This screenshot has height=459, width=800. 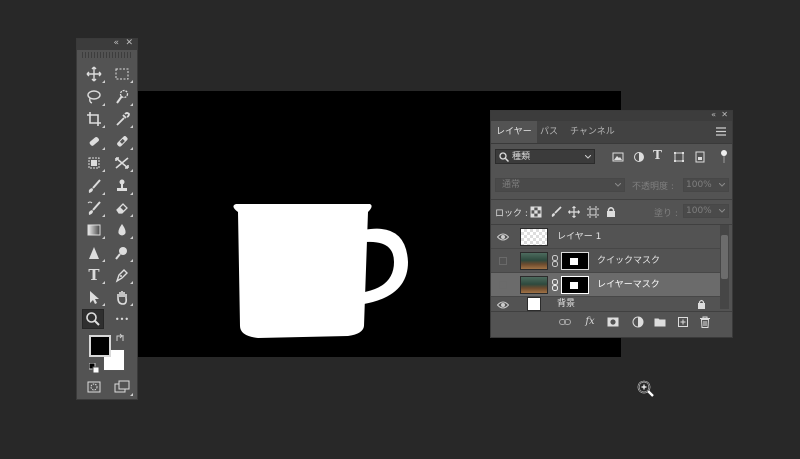 What do you see at coordinates (705, 322) in the screenshot?
I see `trash-icon` at bounding box center [705, 322].